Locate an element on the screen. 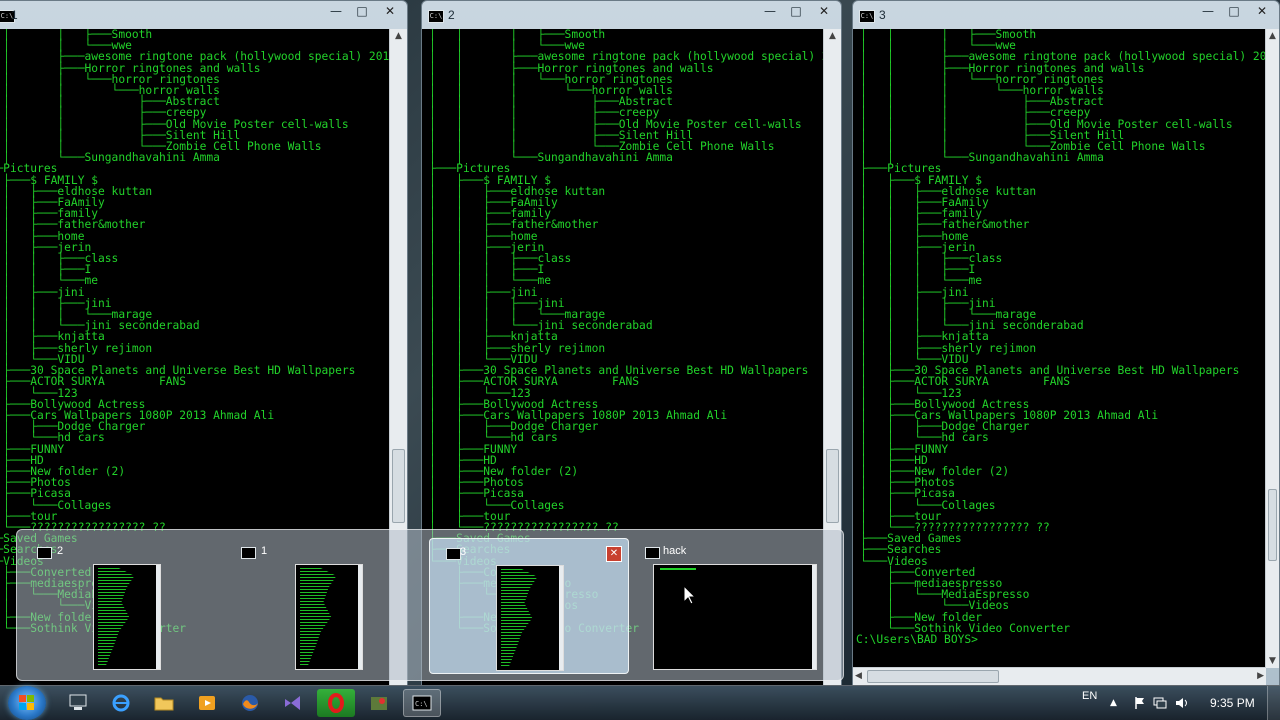 The image size is (1280, 720). thumbnail-window-1: 1 is located at coordinates (325, 606).